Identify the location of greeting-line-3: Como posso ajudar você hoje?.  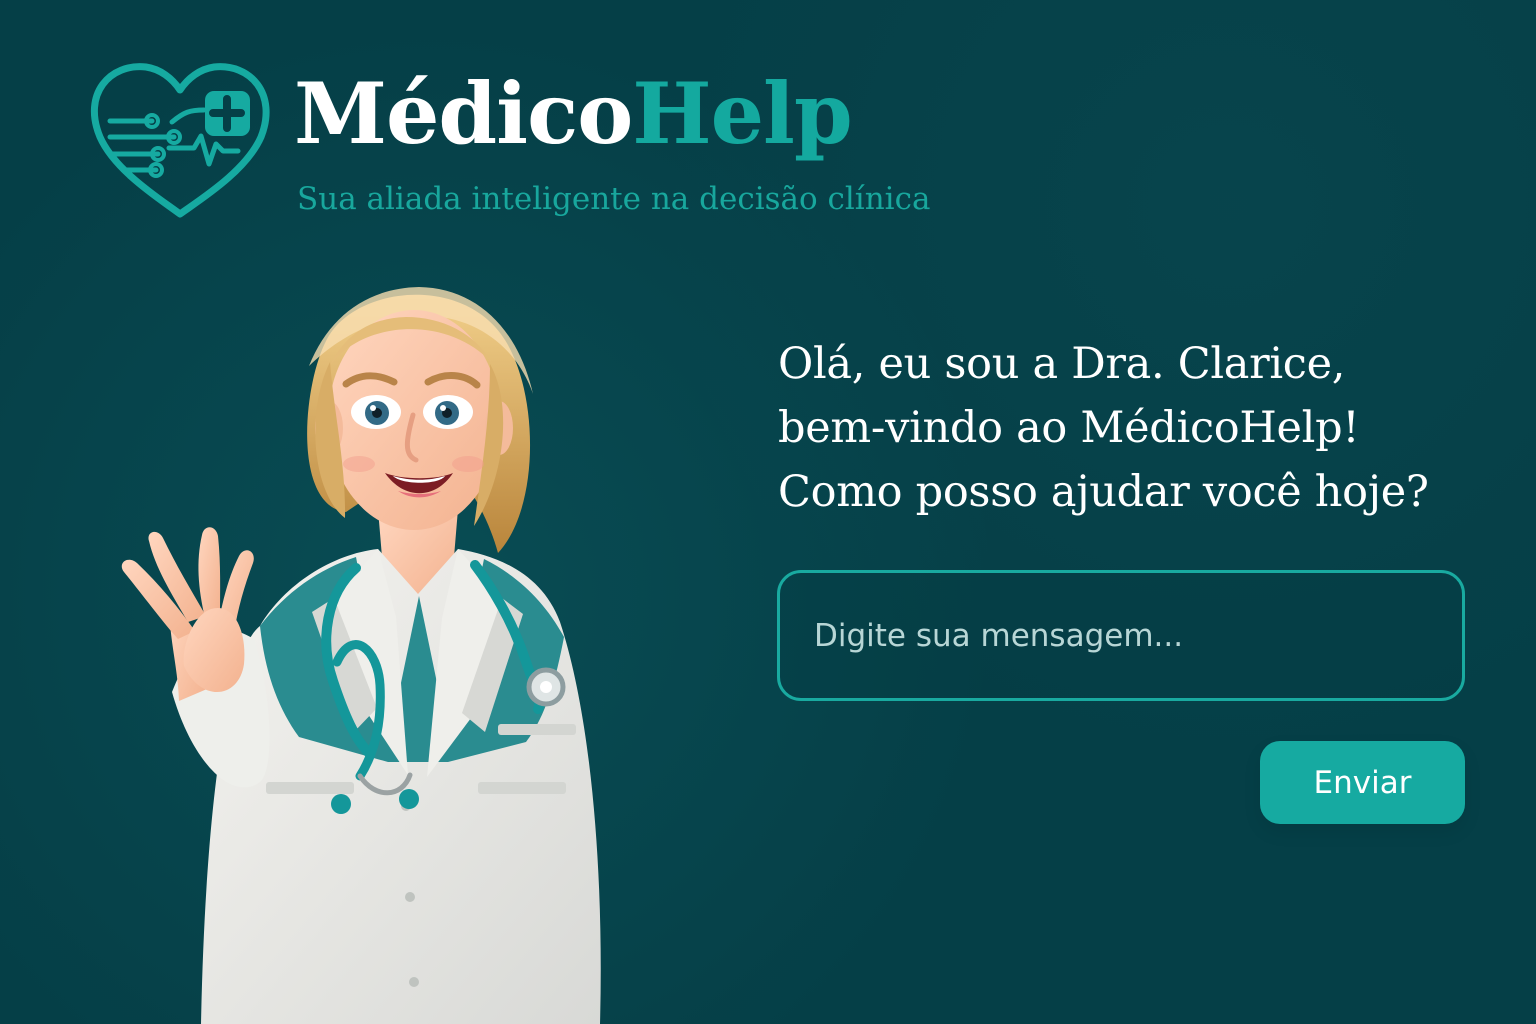
(1103, 492).